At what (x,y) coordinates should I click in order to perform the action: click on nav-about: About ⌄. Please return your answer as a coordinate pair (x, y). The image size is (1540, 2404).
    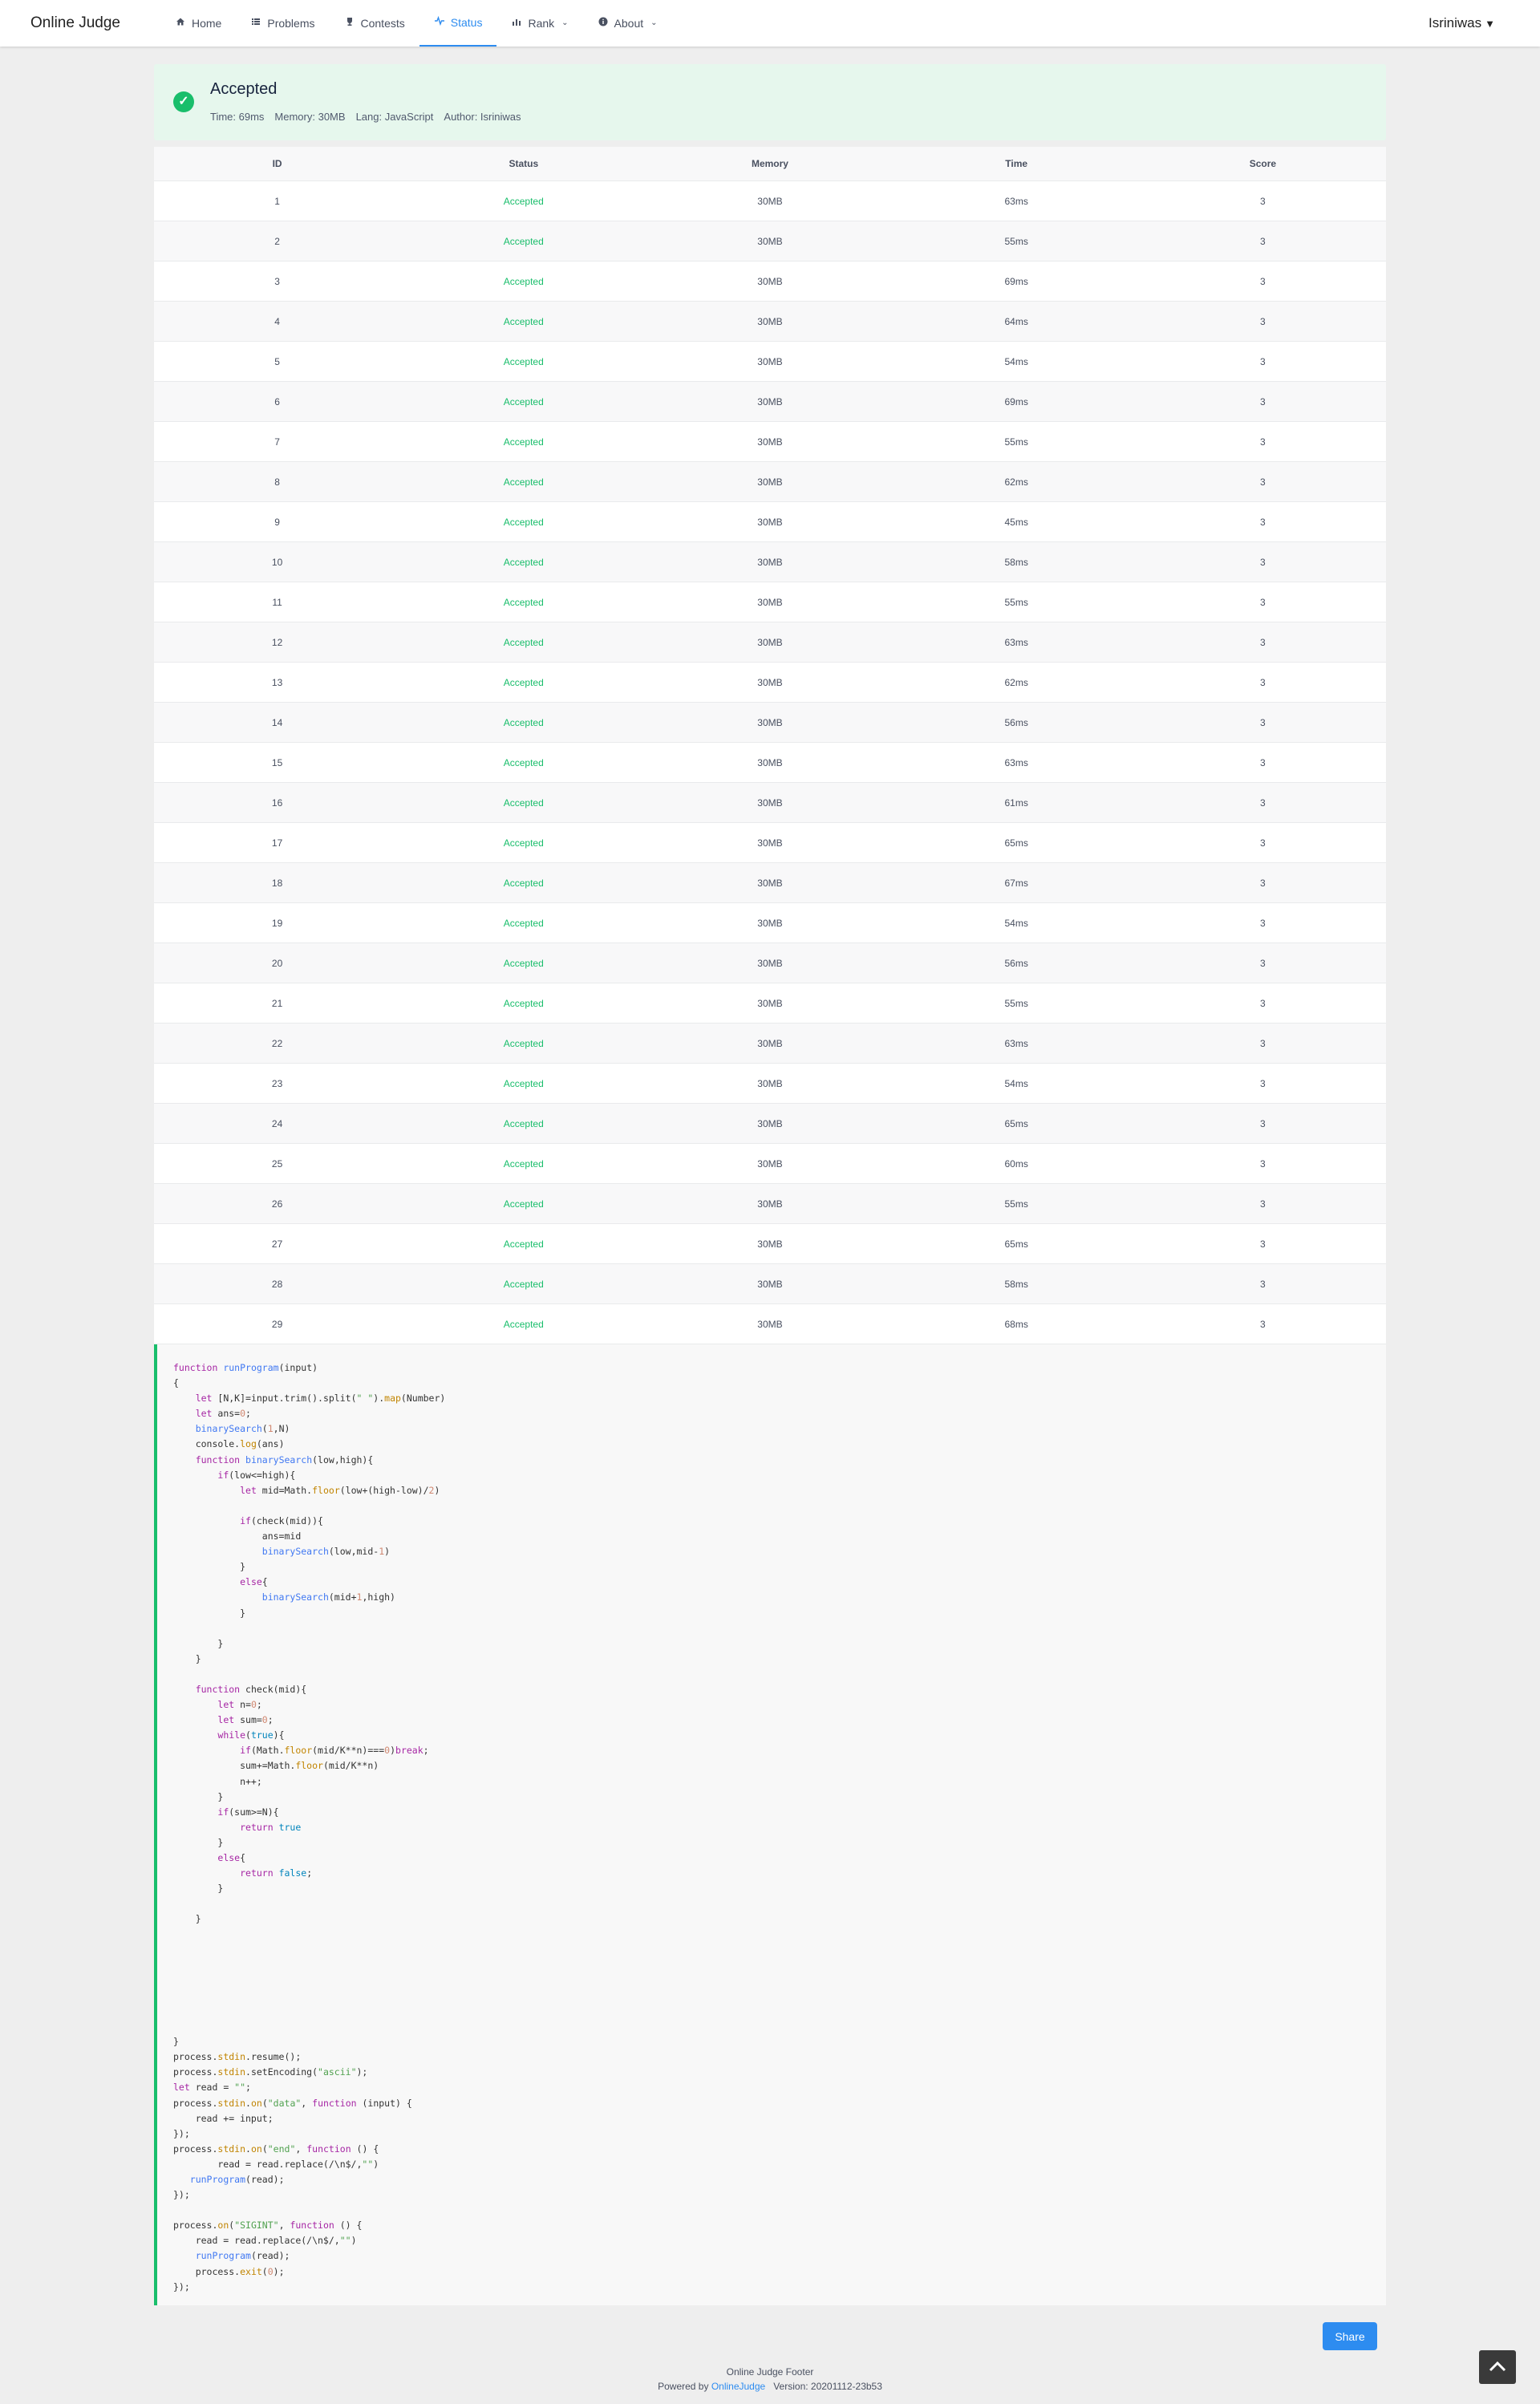
    Looking at the image, I should click on (627, 23).